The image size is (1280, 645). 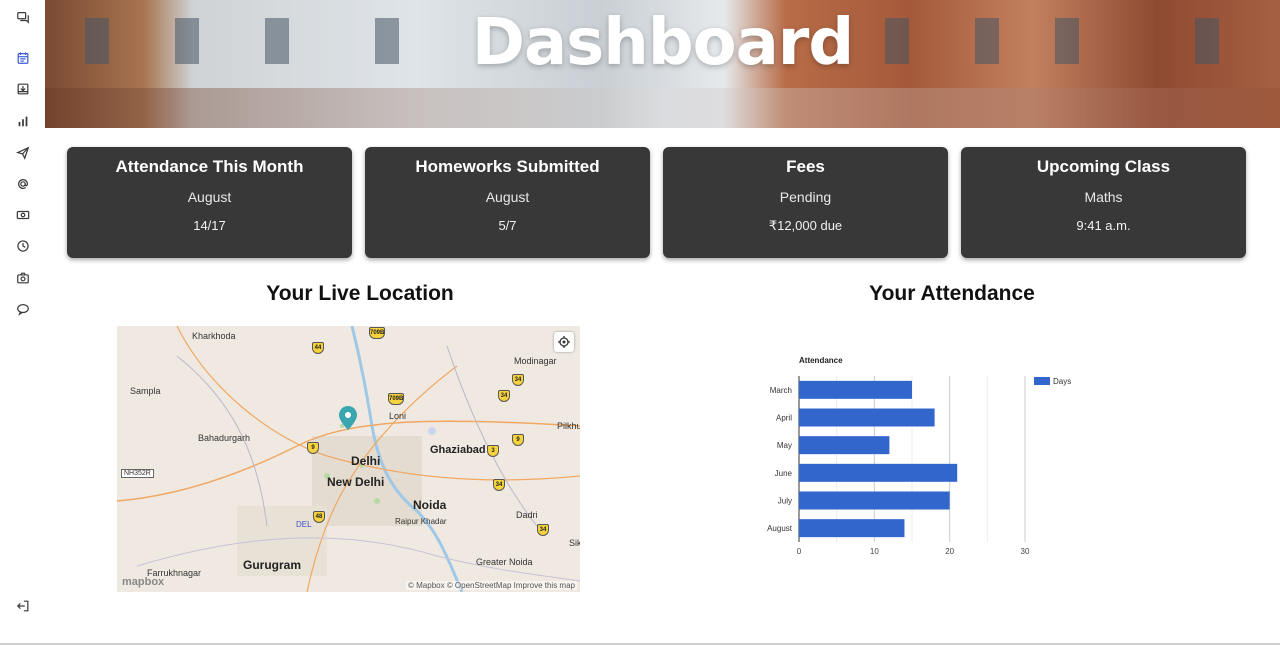 What do you see at coordinates (145, 391) in the screenshot?
I see `map-place-label: Sampla` at bounding box center [145, 391].